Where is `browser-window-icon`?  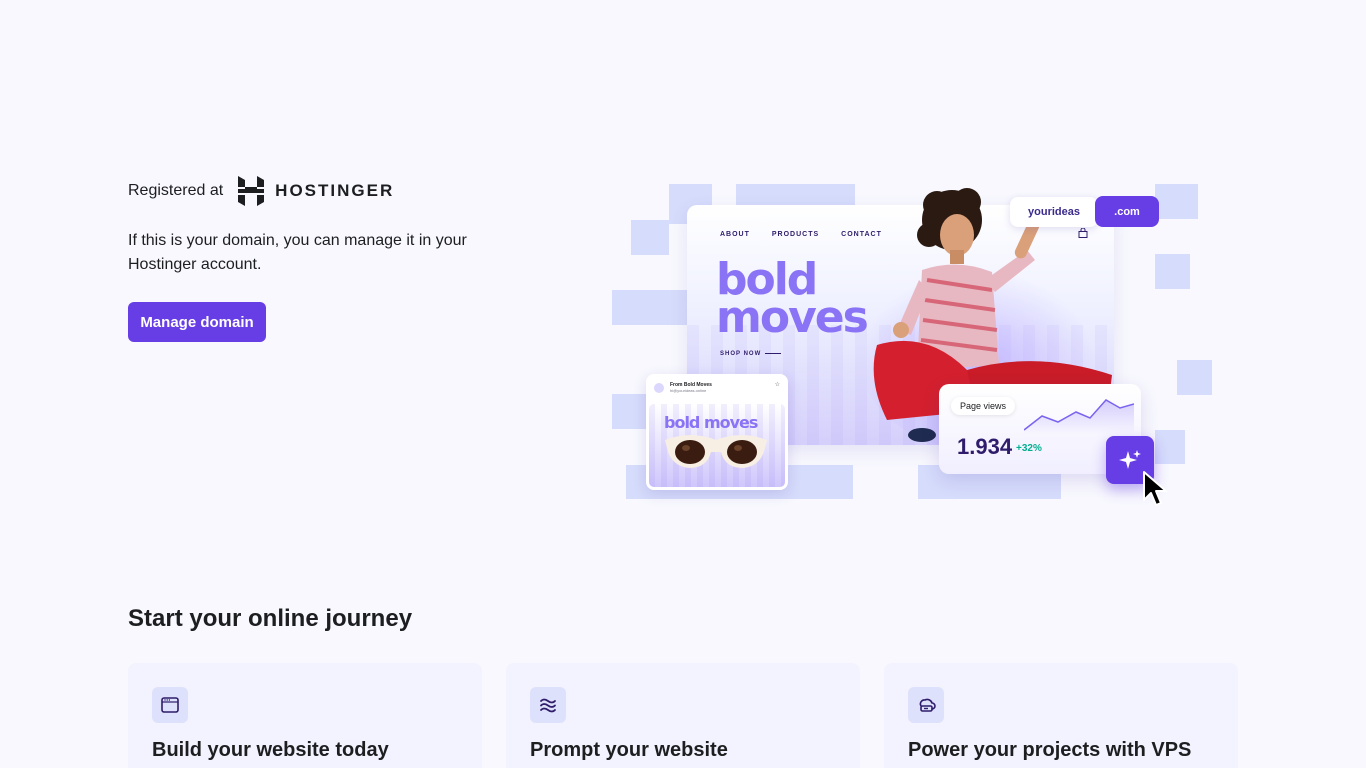
browser-window-icon is located at coordinates (170, 705).